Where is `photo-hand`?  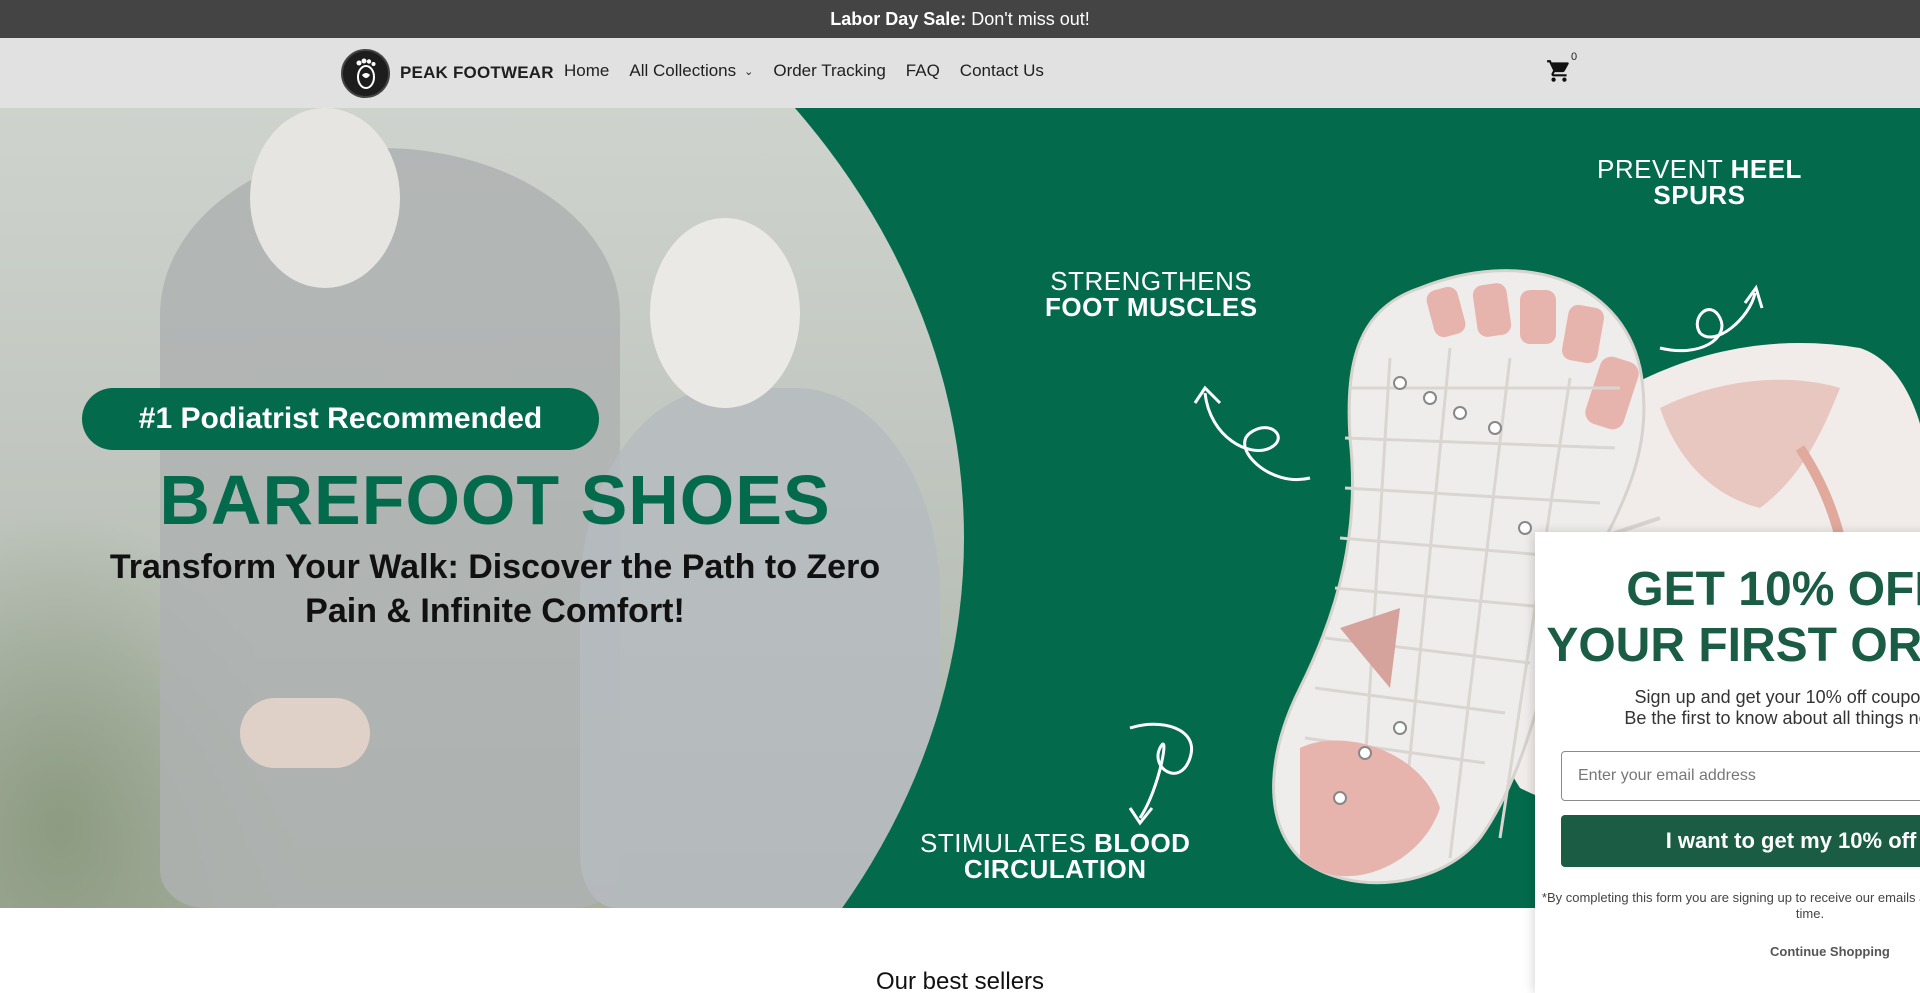 photo-hand is located at coordinates (305, 733).